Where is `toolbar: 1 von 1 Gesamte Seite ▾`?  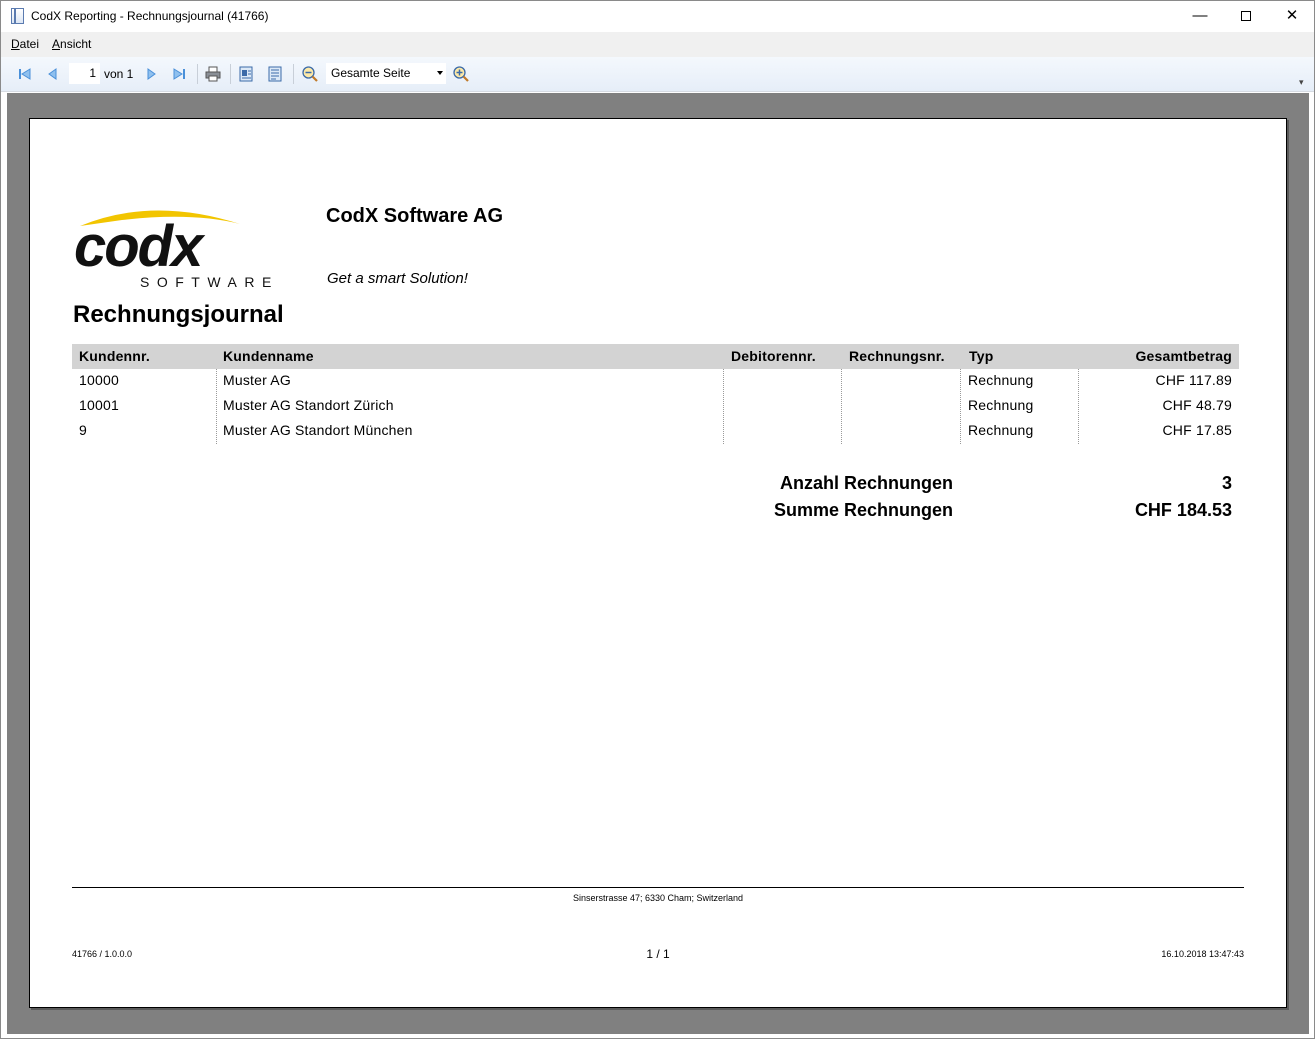
toolbar: 1 von 1 Gesamte Seite ▾ is located at coordinates (657, 74).